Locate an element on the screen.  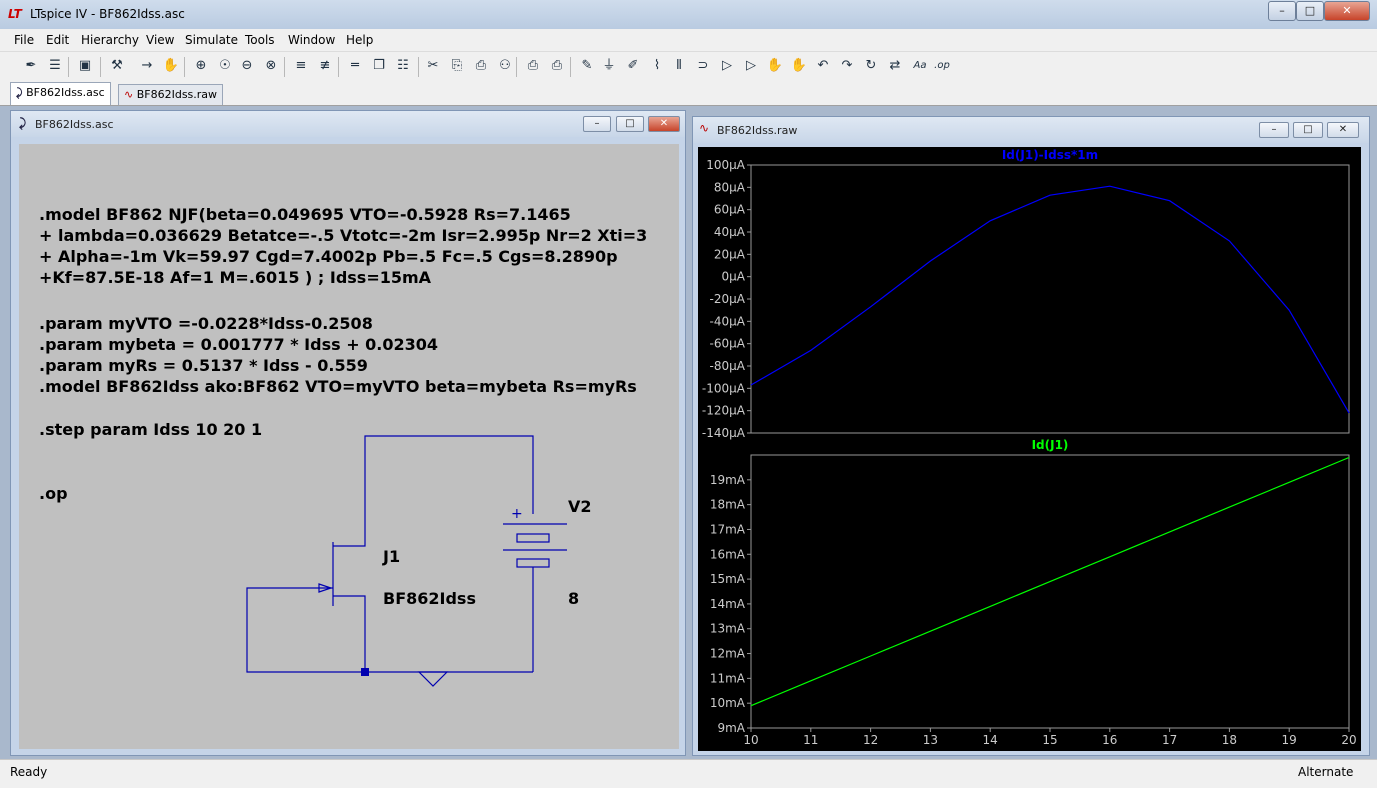
tab-label: BF862Idss.raw is located at coordinates (177, 94).